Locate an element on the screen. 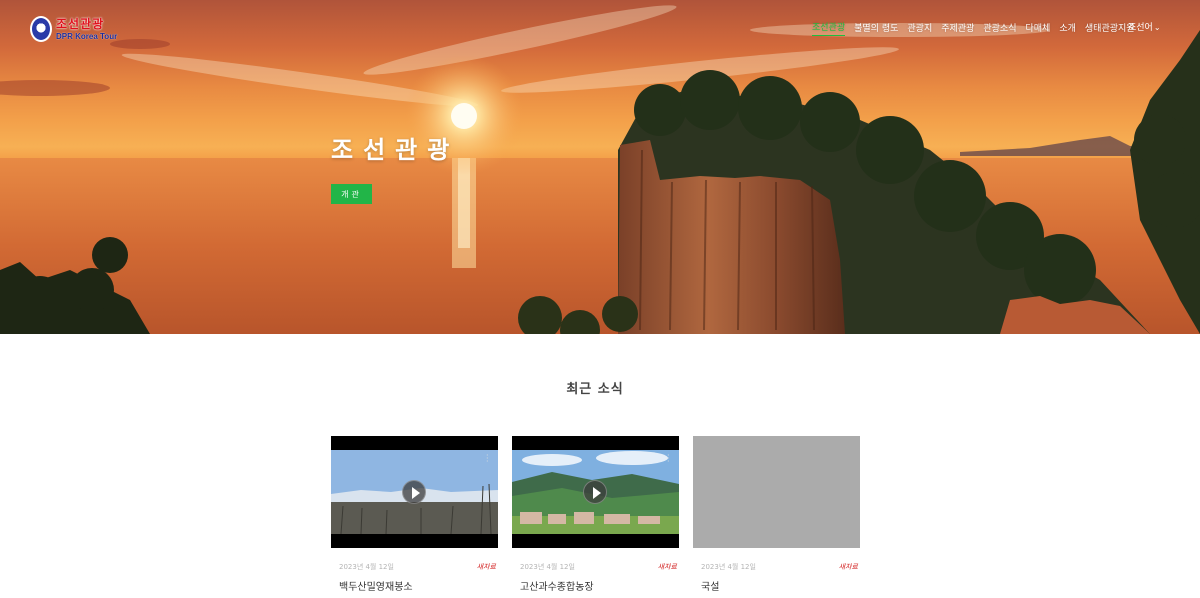  logo-emblem-icon is located at coordinates (41, 29).